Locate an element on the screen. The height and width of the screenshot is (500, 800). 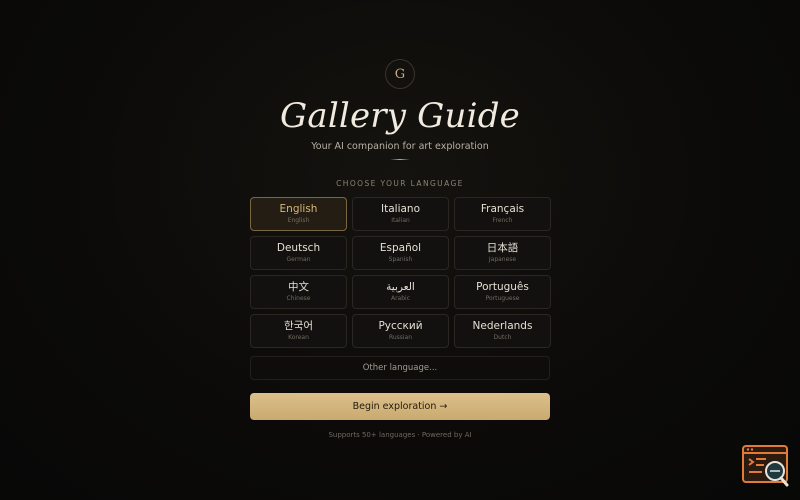
language-english-name: Chinese is located at coordinates (298, 298).